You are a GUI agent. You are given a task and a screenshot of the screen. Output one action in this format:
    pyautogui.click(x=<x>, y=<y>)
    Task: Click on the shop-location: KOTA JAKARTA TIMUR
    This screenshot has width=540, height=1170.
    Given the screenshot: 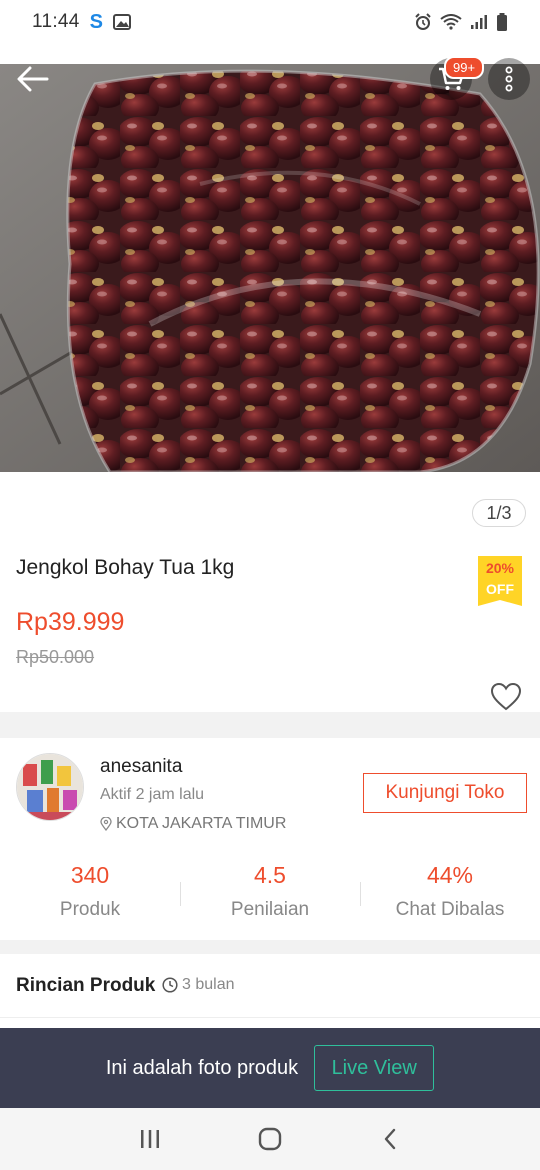 What is the action you would take?
    pyautogui.click(x=193, y=824)
    